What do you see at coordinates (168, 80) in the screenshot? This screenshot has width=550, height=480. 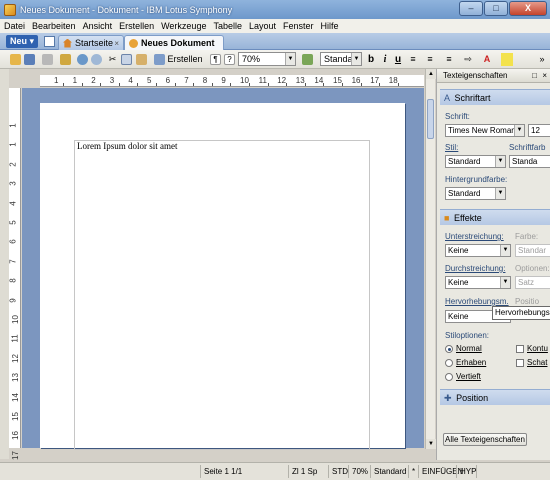 I see `ruler-number: 6` at bounding box center [168, 80].